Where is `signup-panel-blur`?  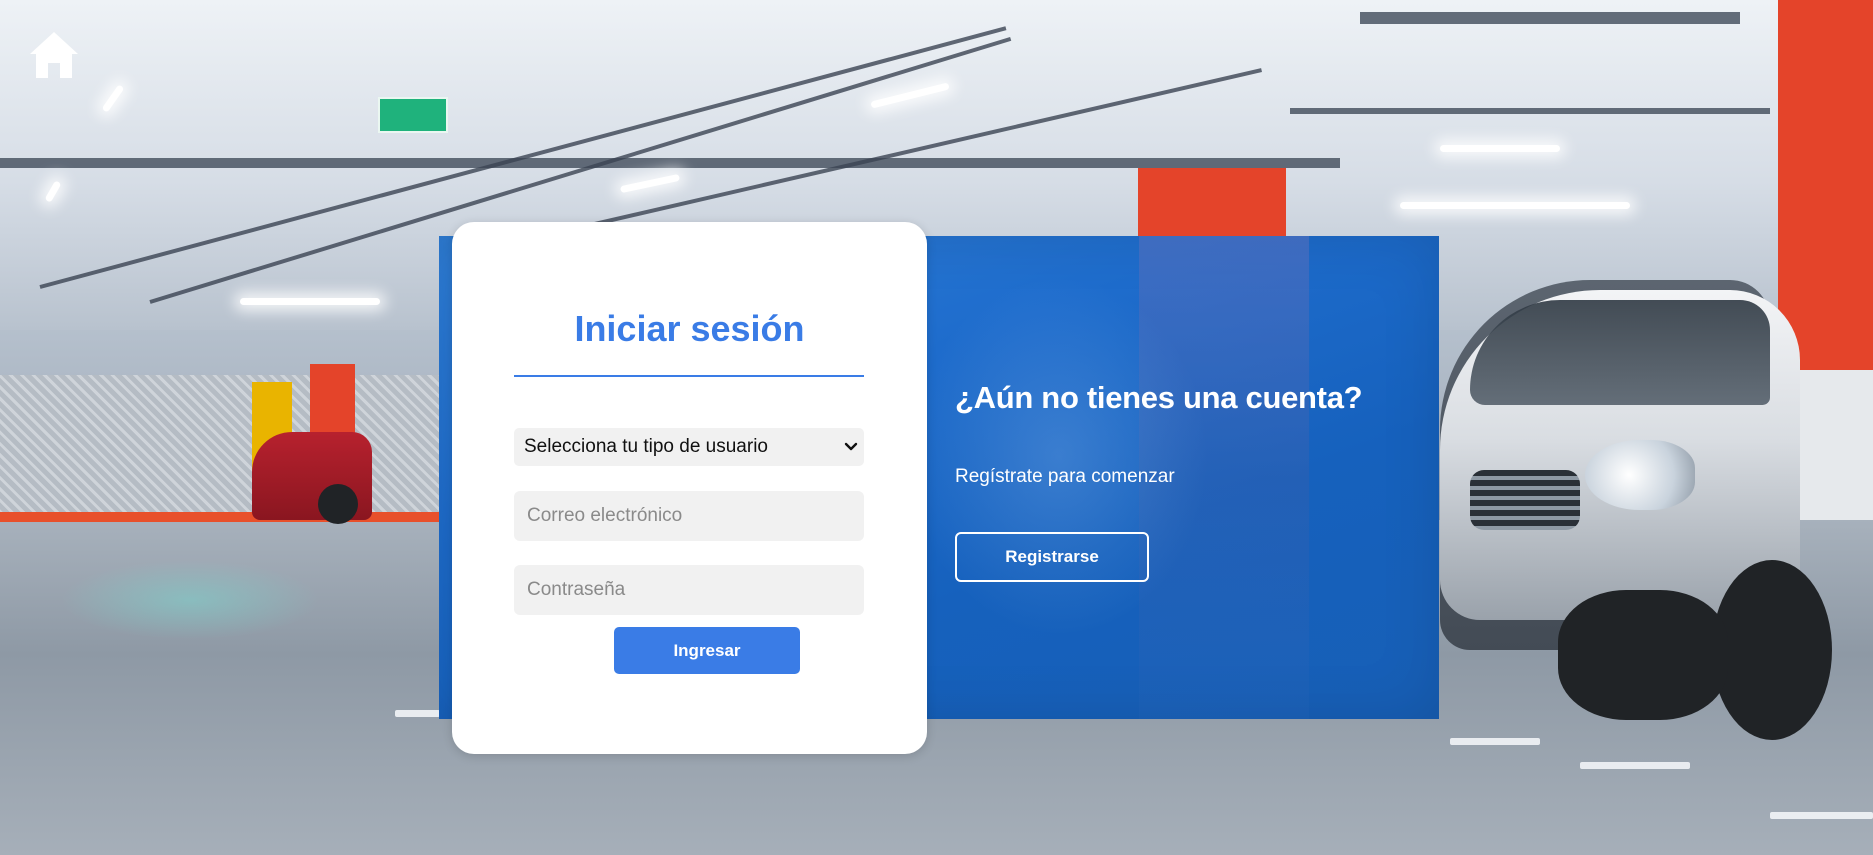
signup-panel-blur is located at coordinates (1059, 456).